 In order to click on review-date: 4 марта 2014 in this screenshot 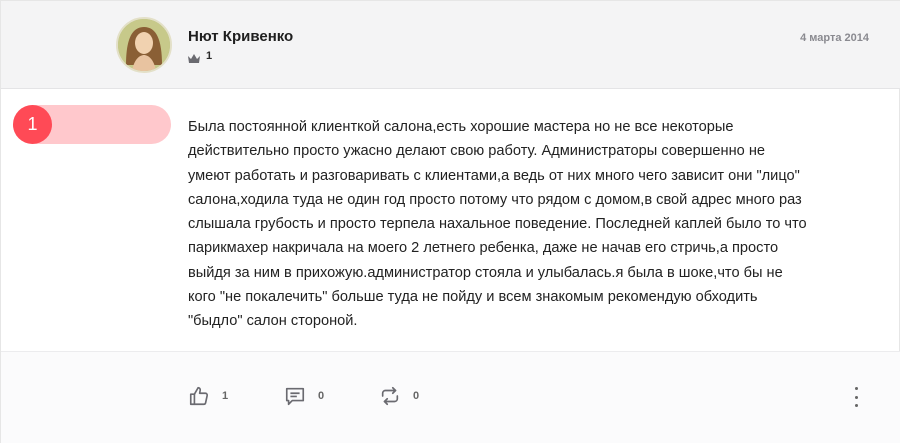, I will do `click(834, 38)`.